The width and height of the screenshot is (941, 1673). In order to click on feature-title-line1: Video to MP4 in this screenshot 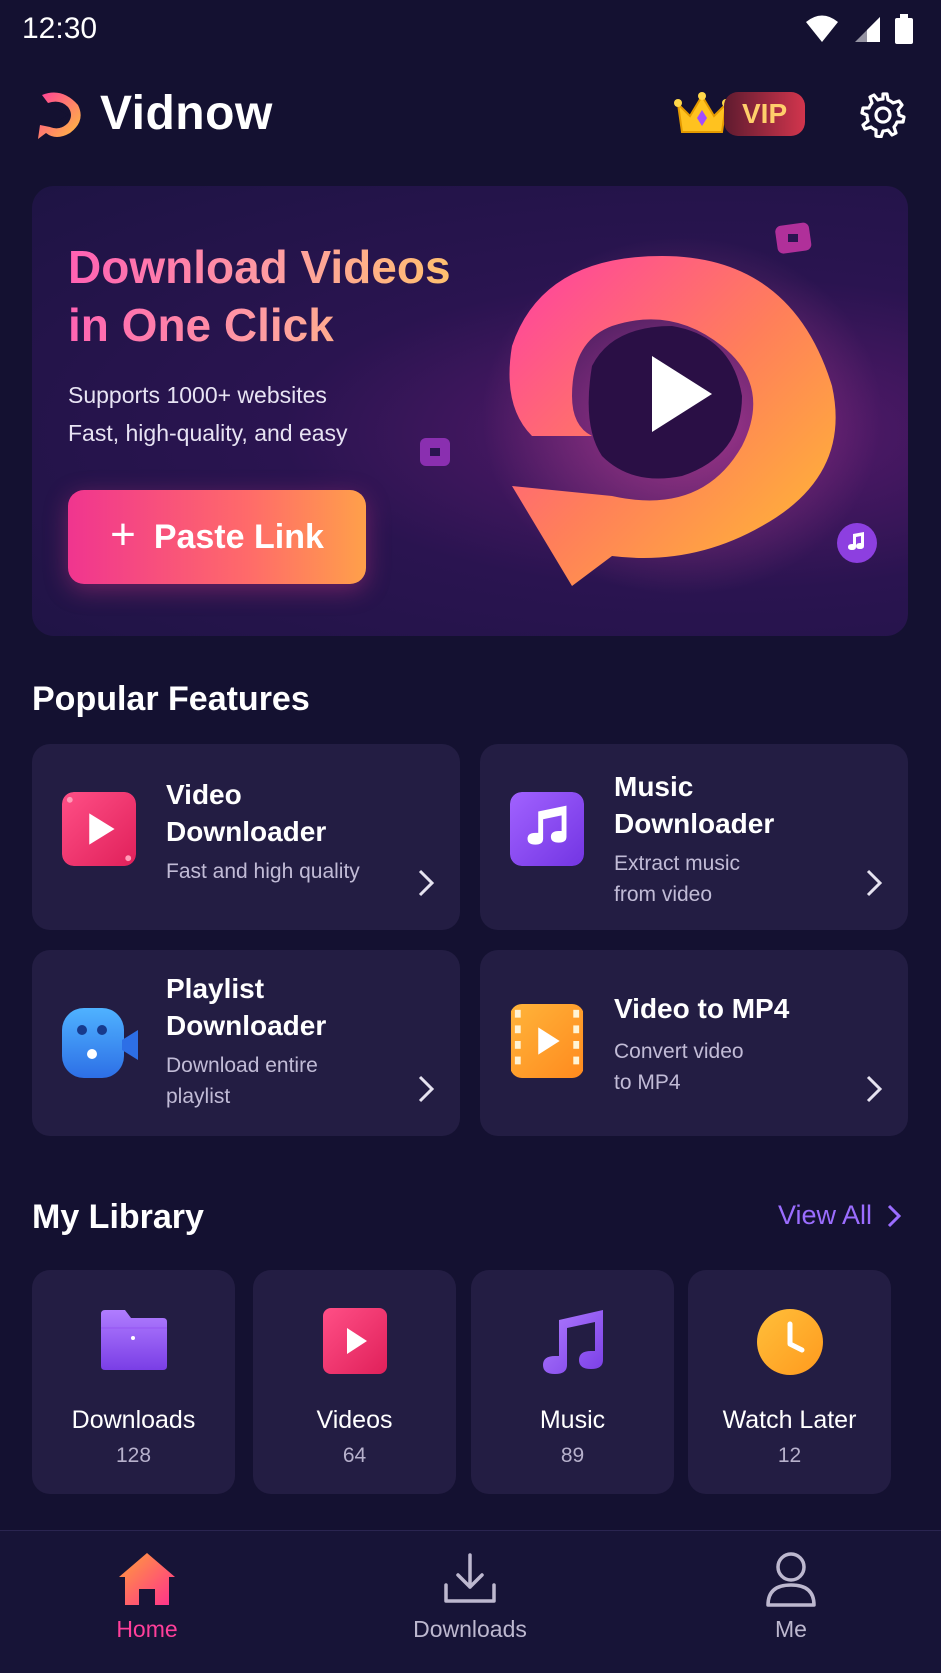, I will do `click(702, 1008)`.